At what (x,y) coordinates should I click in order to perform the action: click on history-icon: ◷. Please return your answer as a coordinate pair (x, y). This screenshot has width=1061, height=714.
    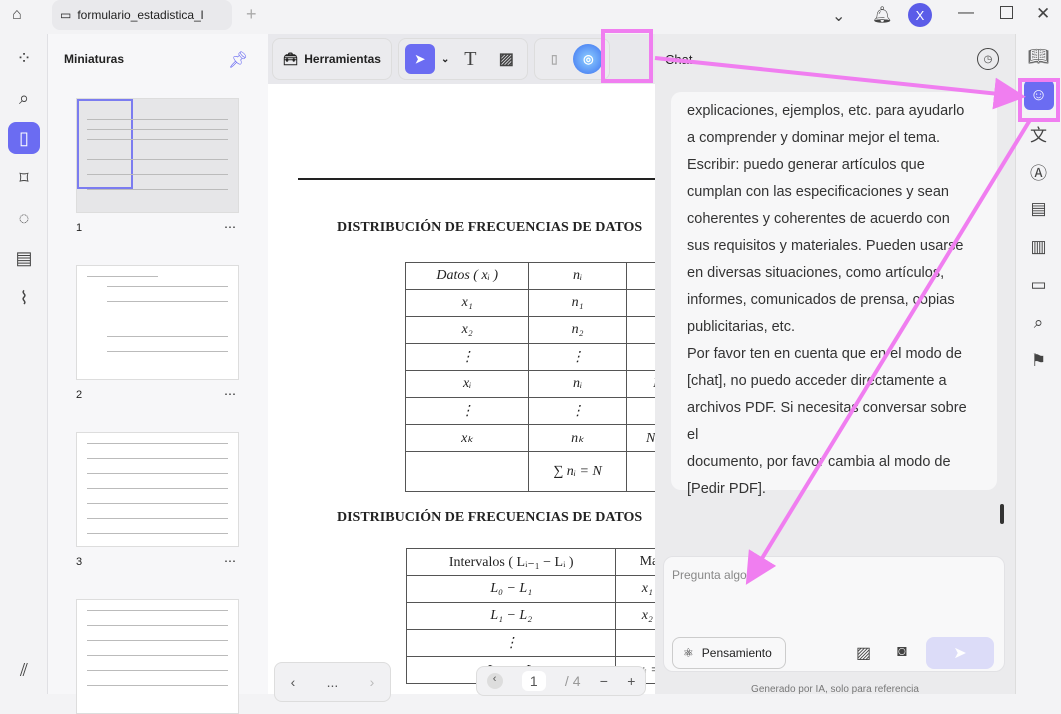
    Looking at the image, I should click on (988, 59).